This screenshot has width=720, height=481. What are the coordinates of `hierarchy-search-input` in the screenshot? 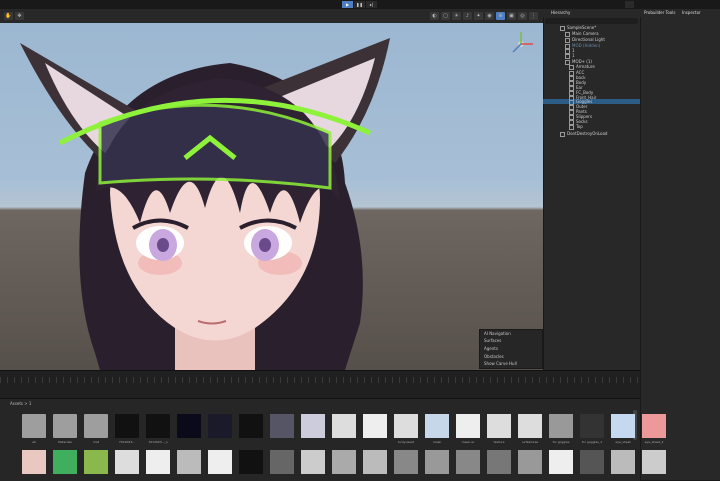 It's located at (591, 21).